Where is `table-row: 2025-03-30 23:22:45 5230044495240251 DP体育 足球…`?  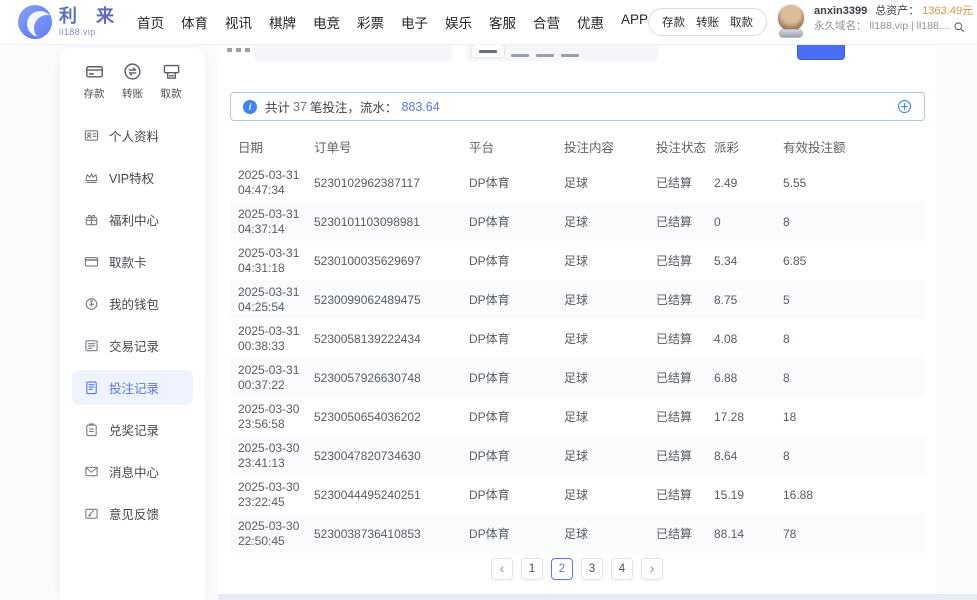
table-row: 2025-03-30 23:22:45 5230044495240251 DP体育 足球… is located at coordinates (577, 494).